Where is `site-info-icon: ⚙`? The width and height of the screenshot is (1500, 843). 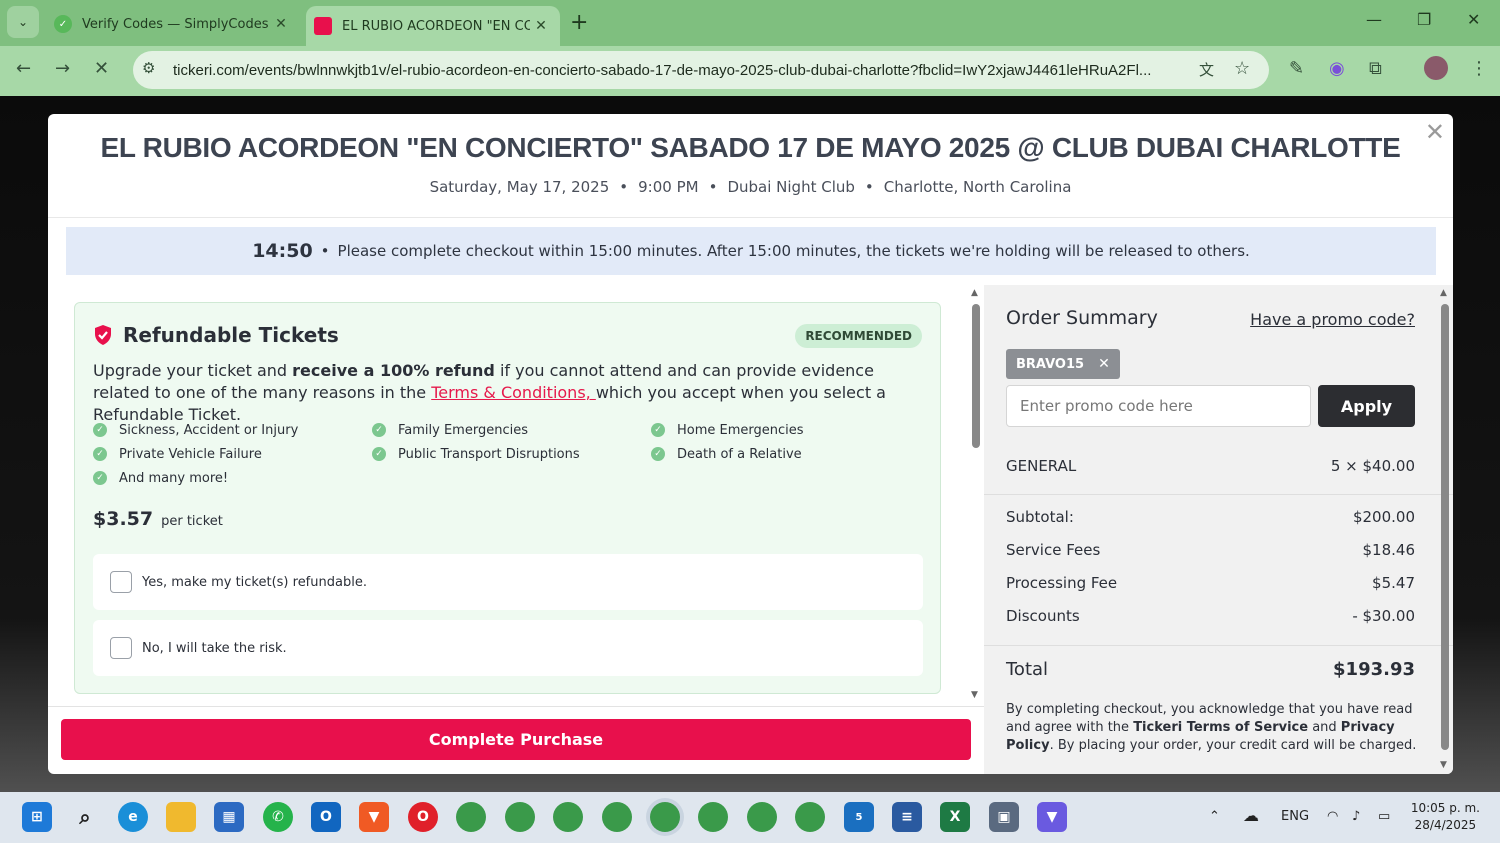
site-info-icon: ⚙ is located at coordinates (148, 68).